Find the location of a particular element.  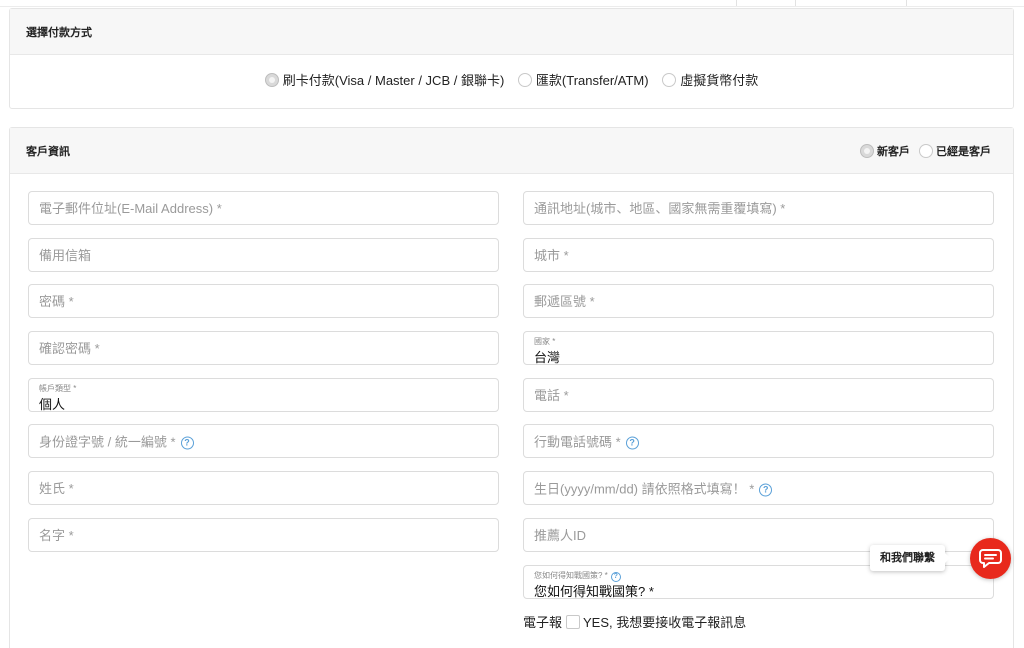

radio-card is located at coordinates (271, 79).